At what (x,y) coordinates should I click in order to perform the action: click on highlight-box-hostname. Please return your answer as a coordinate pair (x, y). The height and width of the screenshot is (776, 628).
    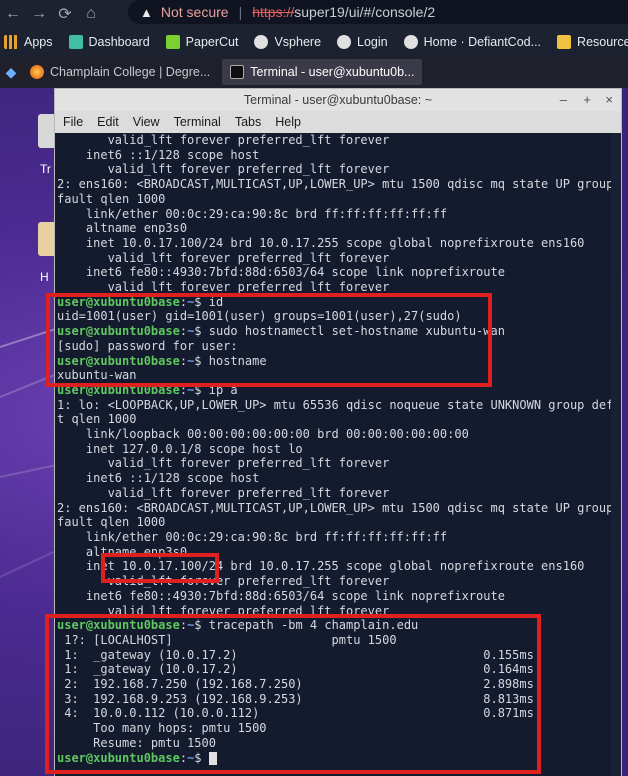
    Looking at the image, I should click on (269, 340).